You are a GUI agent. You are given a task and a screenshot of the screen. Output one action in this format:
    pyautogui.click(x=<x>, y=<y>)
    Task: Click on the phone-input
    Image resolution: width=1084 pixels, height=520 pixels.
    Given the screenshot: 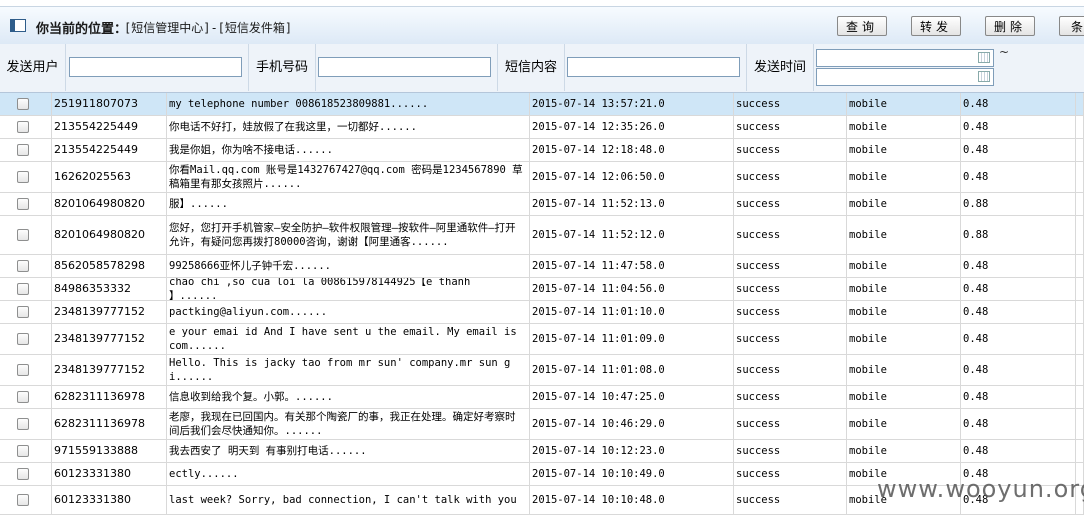 What is the action you would take?
    pyautogui.click(x=404, y=67)
    